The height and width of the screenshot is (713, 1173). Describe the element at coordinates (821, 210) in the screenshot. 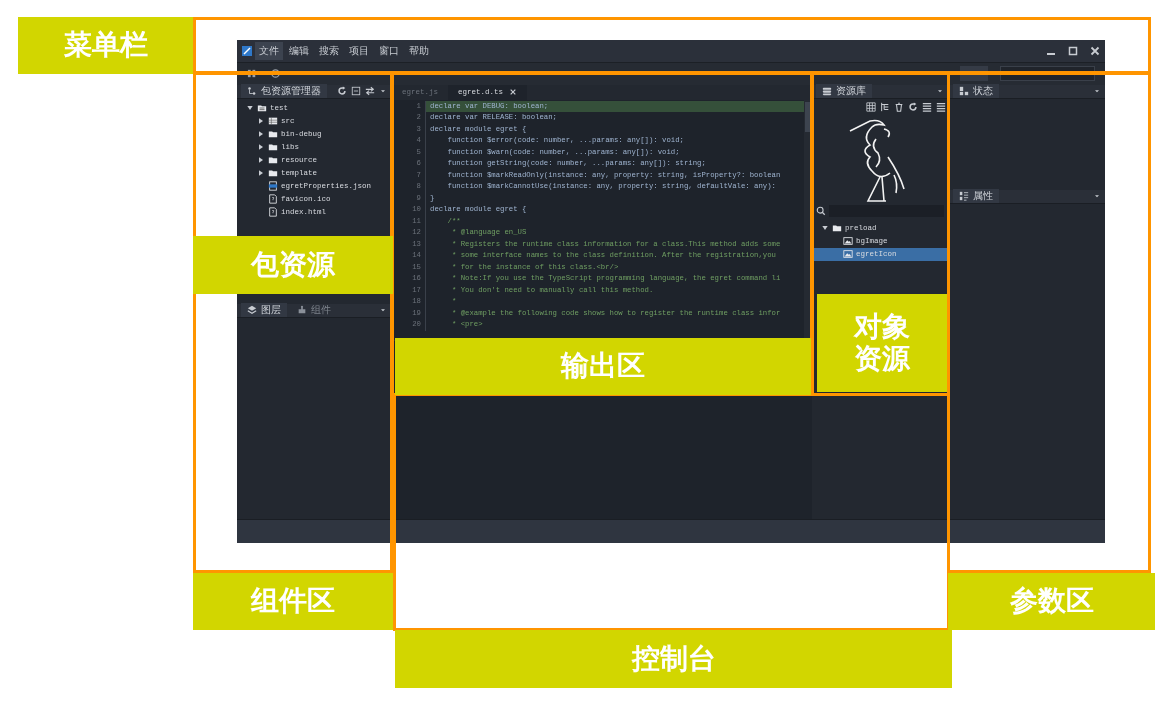

I see `search-icon` at that location.